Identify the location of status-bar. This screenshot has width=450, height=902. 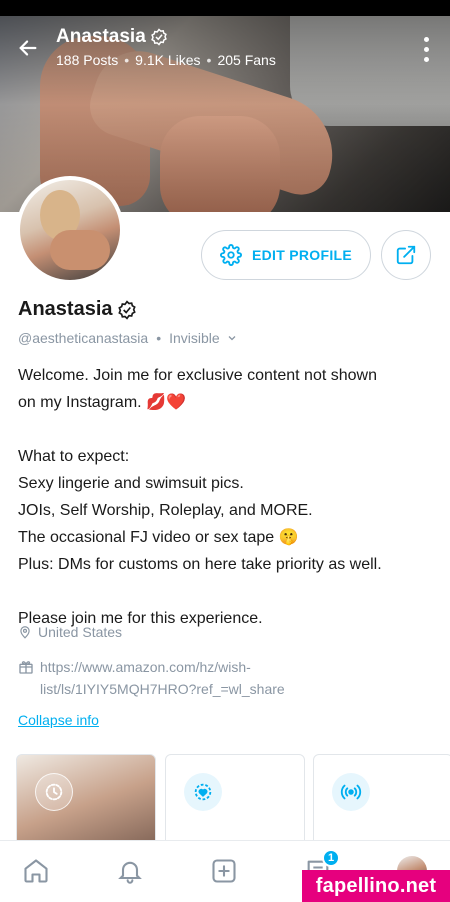
(225, 8).